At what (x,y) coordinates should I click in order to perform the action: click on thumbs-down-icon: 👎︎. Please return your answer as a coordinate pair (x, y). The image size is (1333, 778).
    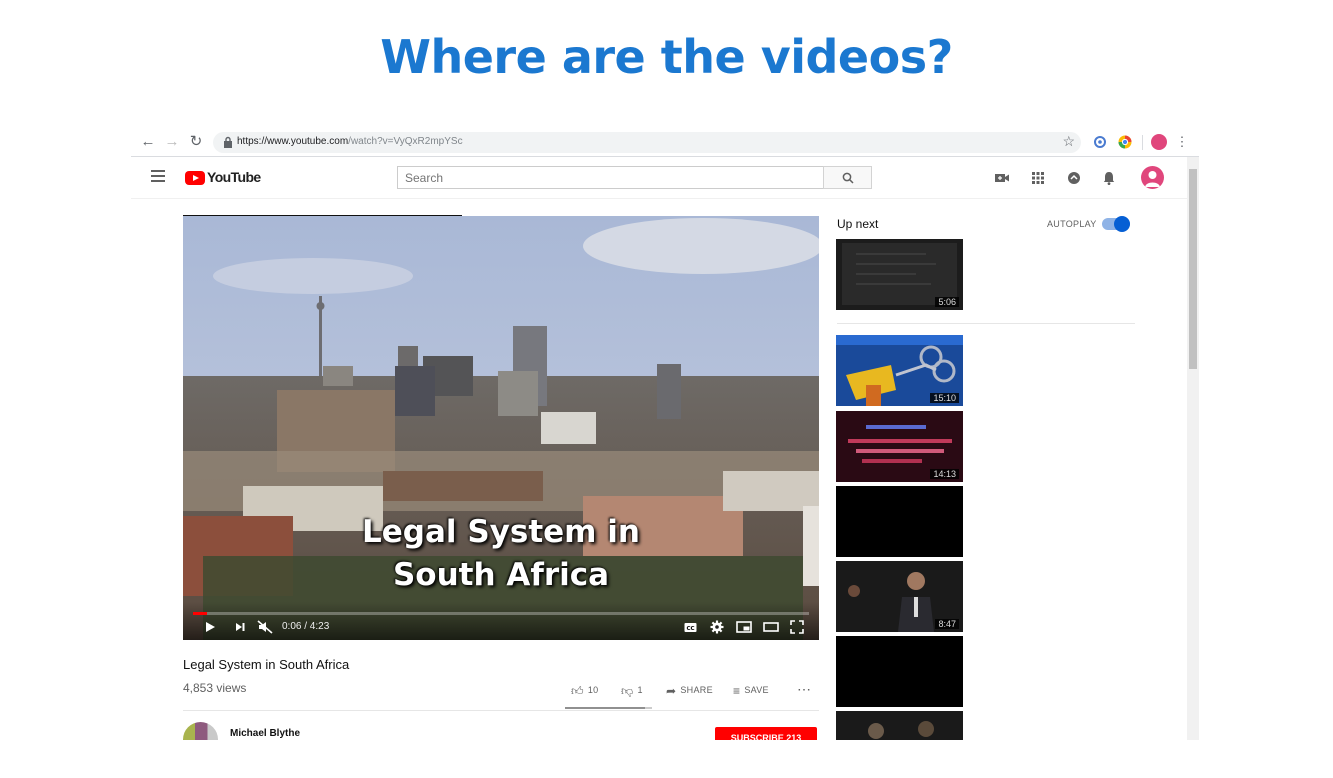
    Looking at the image, I should click on (627, 691).